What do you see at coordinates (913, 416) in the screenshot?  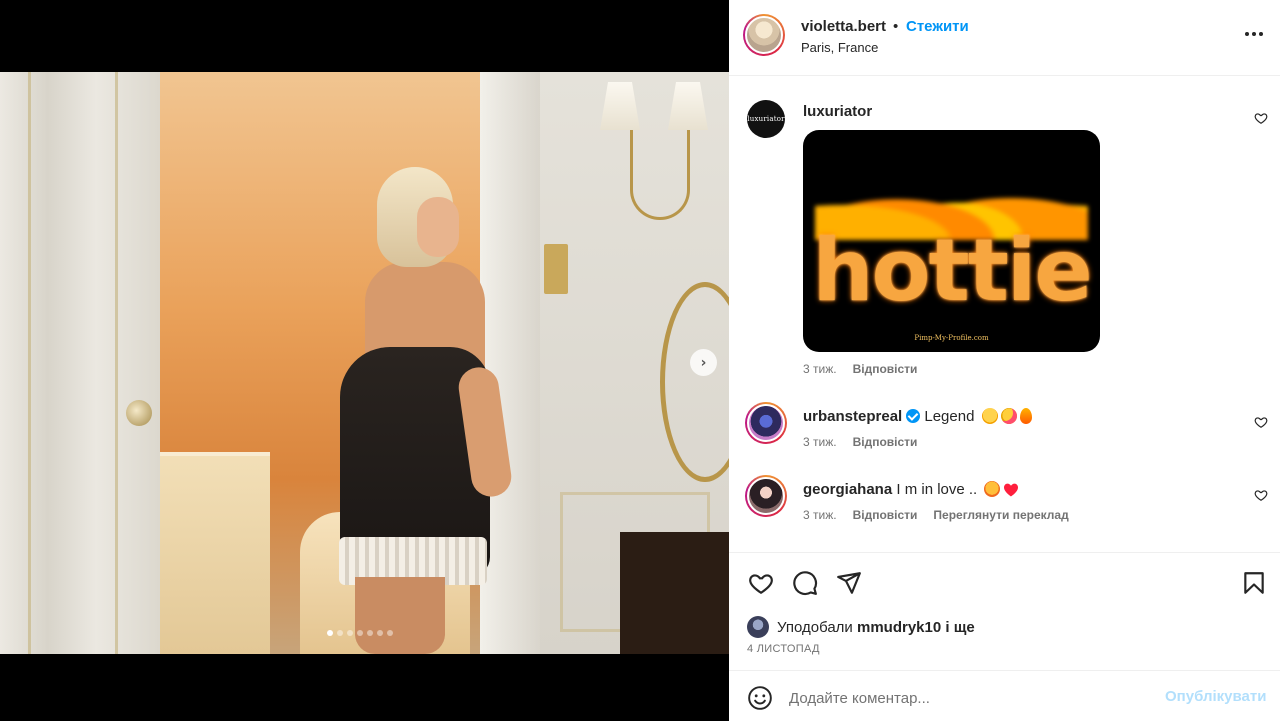 I see `verified-badge-icon` at bounding box center [913, 416].